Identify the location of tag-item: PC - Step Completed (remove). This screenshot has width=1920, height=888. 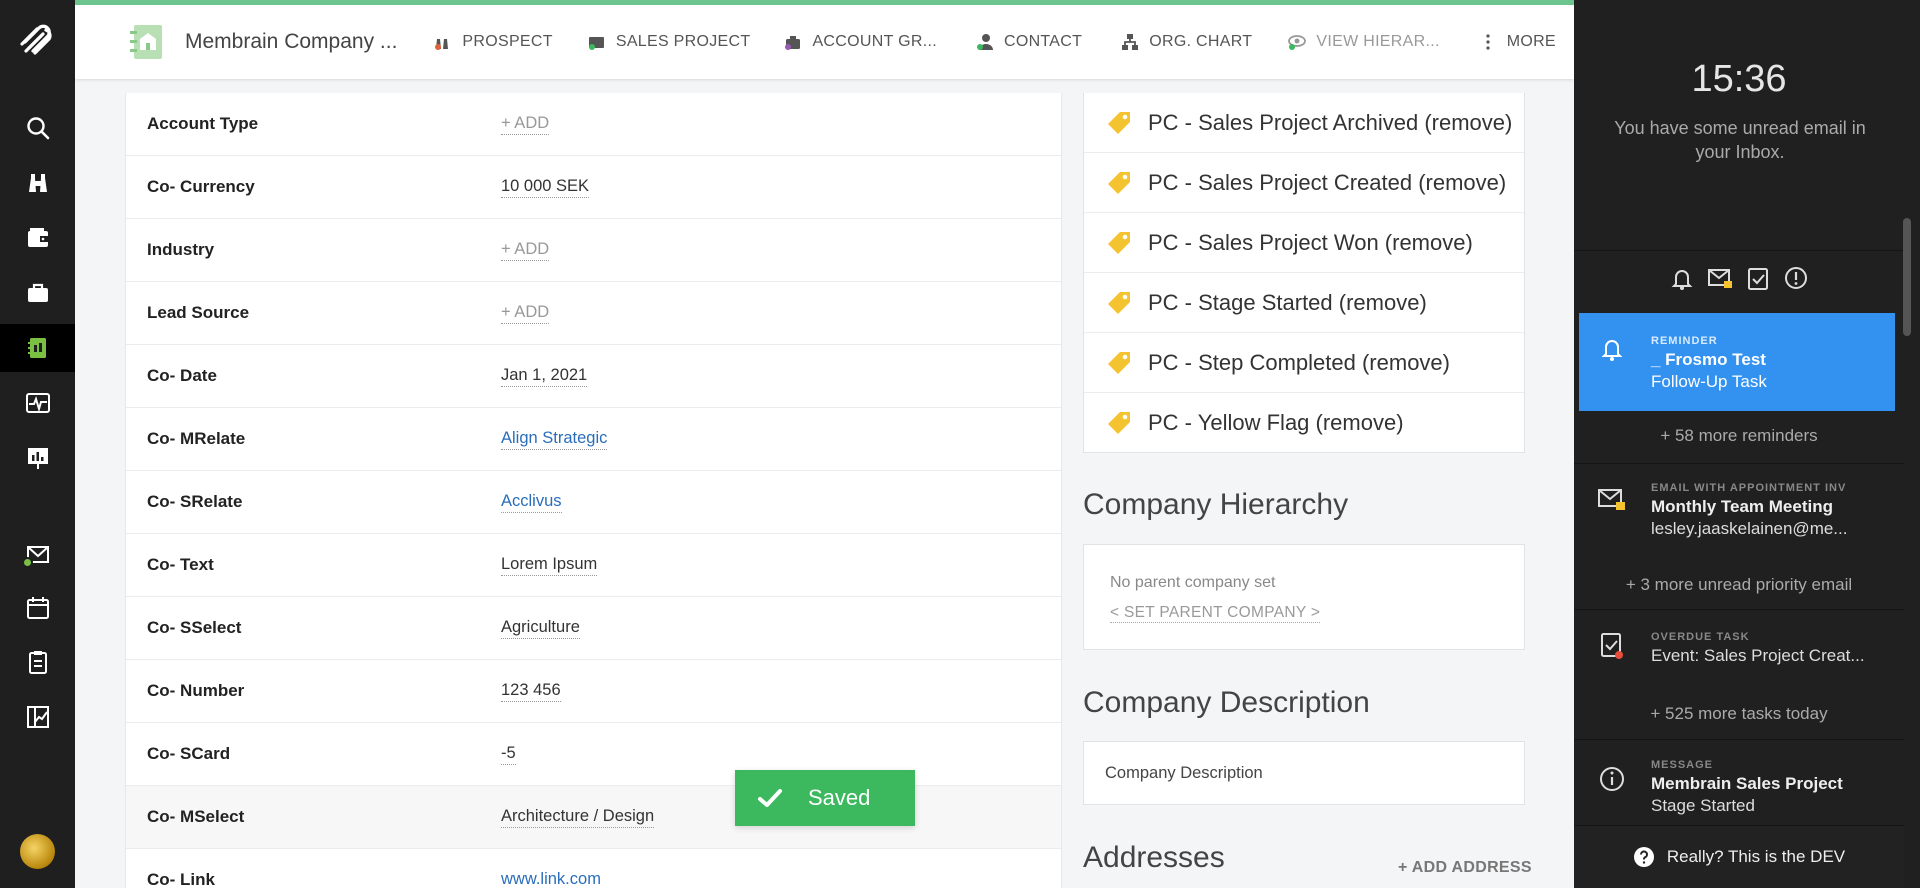
(1304, 363).